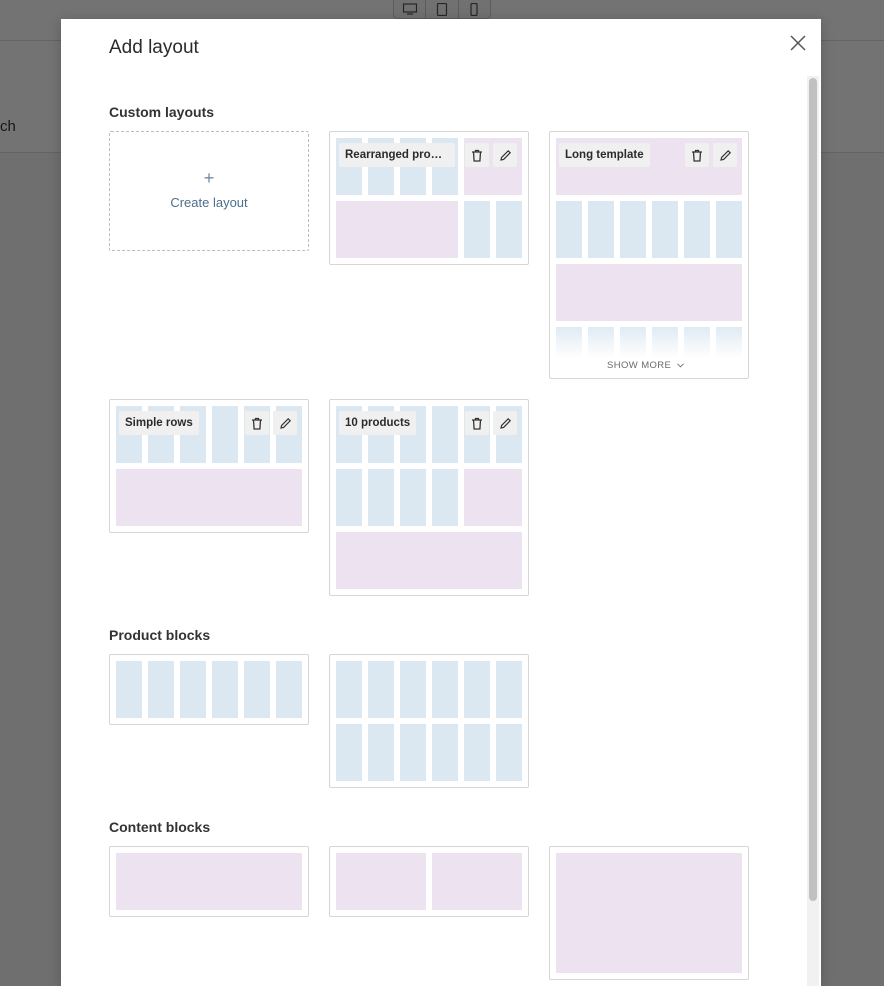 This screenshot has height=986, width=884. What do you see at coordinates (160, 635) in the screenshot?
I see `section-title-product-blocks: Product blocks` at bounding box center [160, 635].